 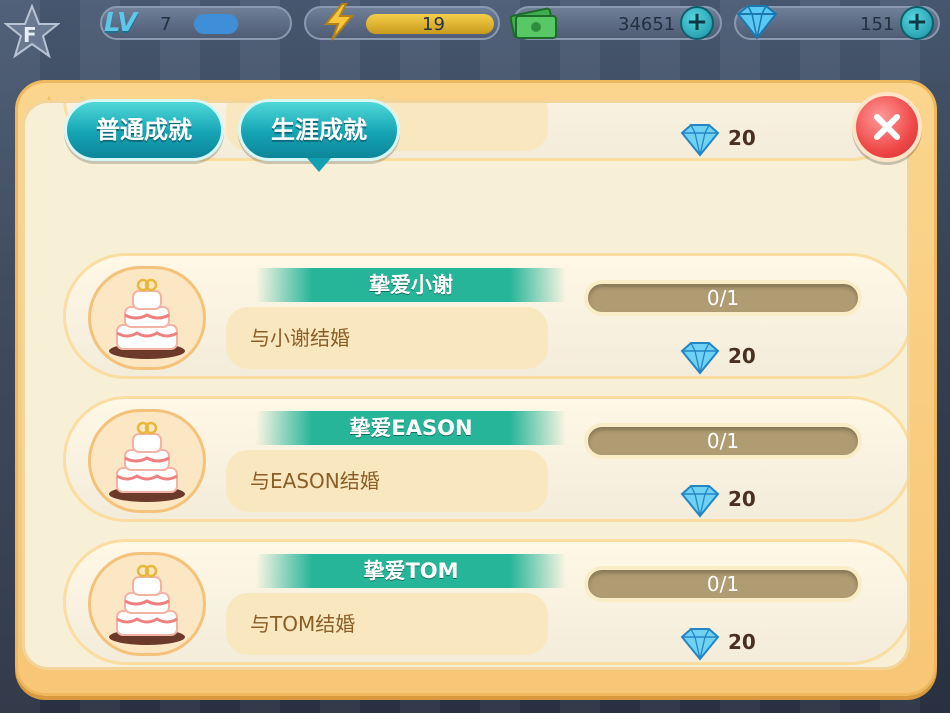 What do you see at coordinates (166, 24) in the screenshot?
I see `level-value: 7` at bounding box center [166, 24].